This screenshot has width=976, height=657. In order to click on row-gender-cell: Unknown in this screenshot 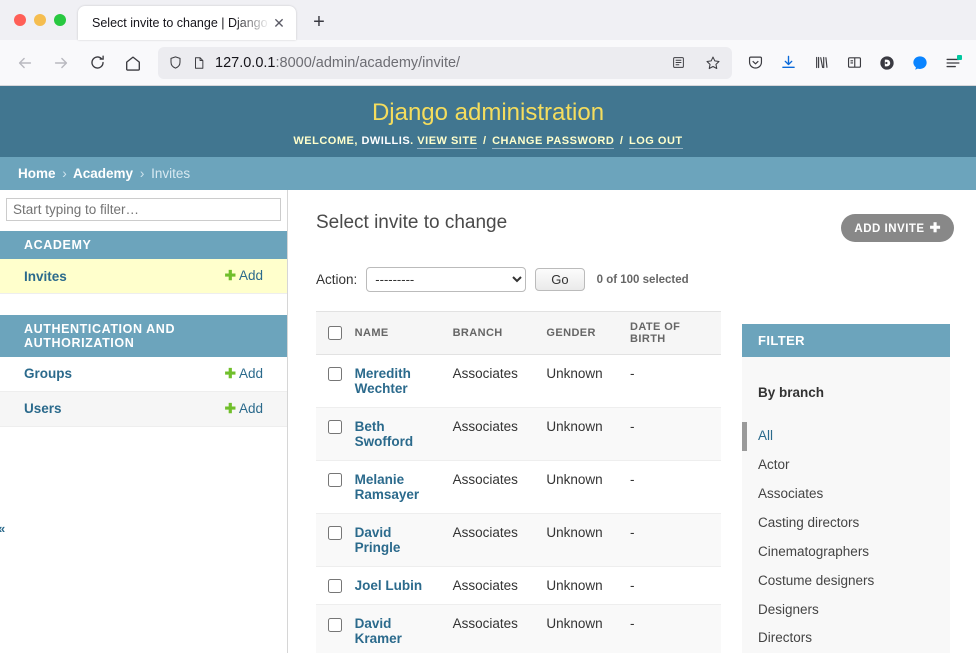, I will do `click(582, 540)`.